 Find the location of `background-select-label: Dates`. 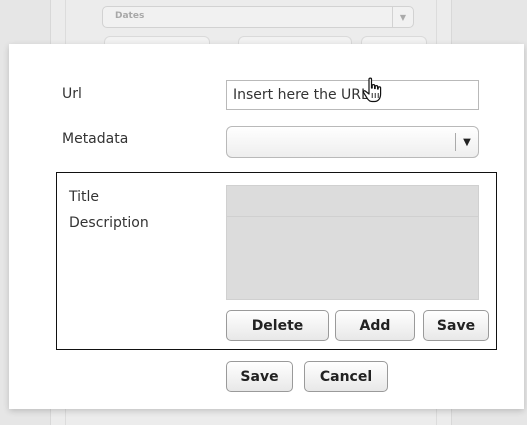

background-select-label: Dates is located at coordinates (130, 16).